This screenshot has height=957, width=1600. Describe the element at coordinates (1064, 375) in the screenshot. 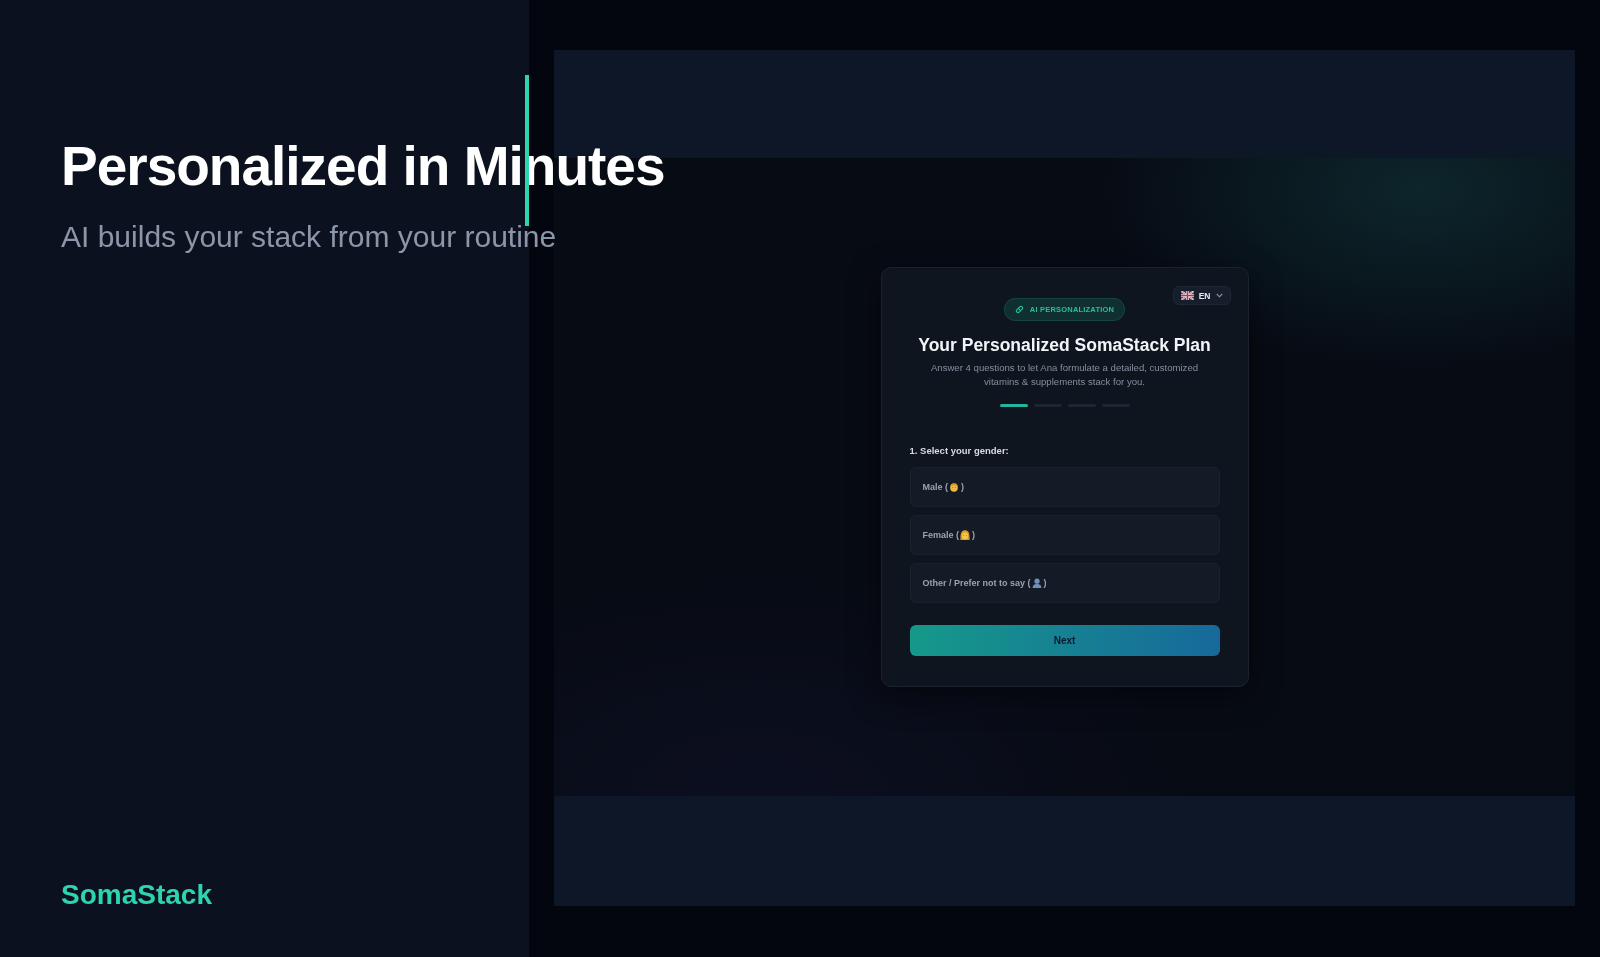

I see `card-description: Answer 4 questions to let Ana formulate a detailed, customized vitamins & supplements stack for you.` at that location.